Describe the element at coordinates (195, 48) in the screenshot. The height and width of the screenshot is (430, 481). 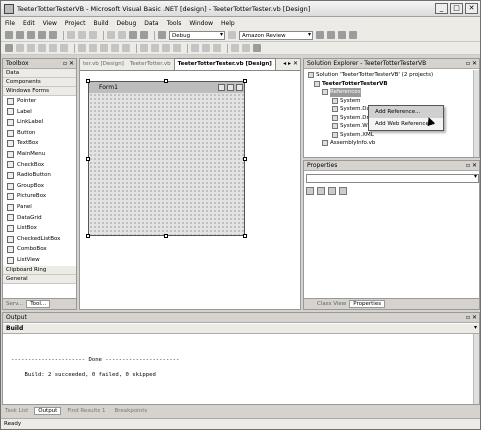
I see `vertical-spacing-icon` at that location.